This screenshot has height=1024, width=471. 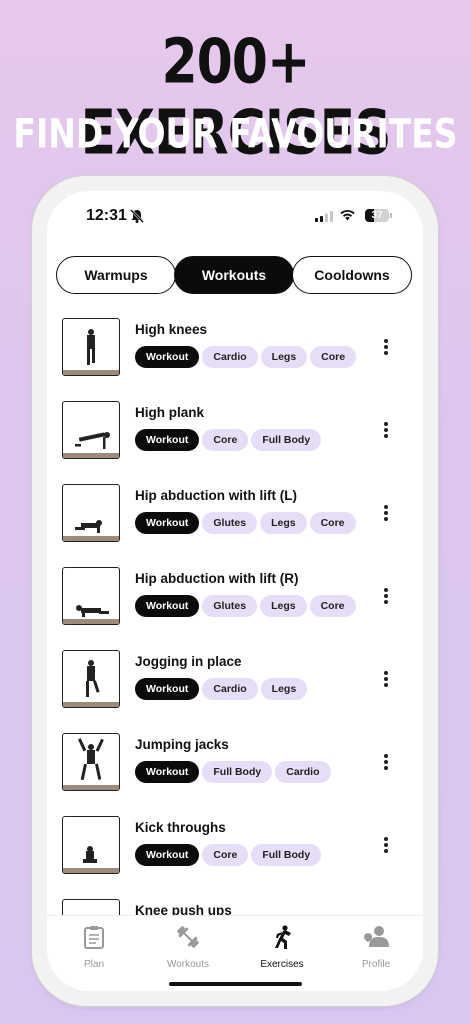 I want to click on promo-subheadline: FIND YOUR FAVOURITES, so click(x=235, y=133).